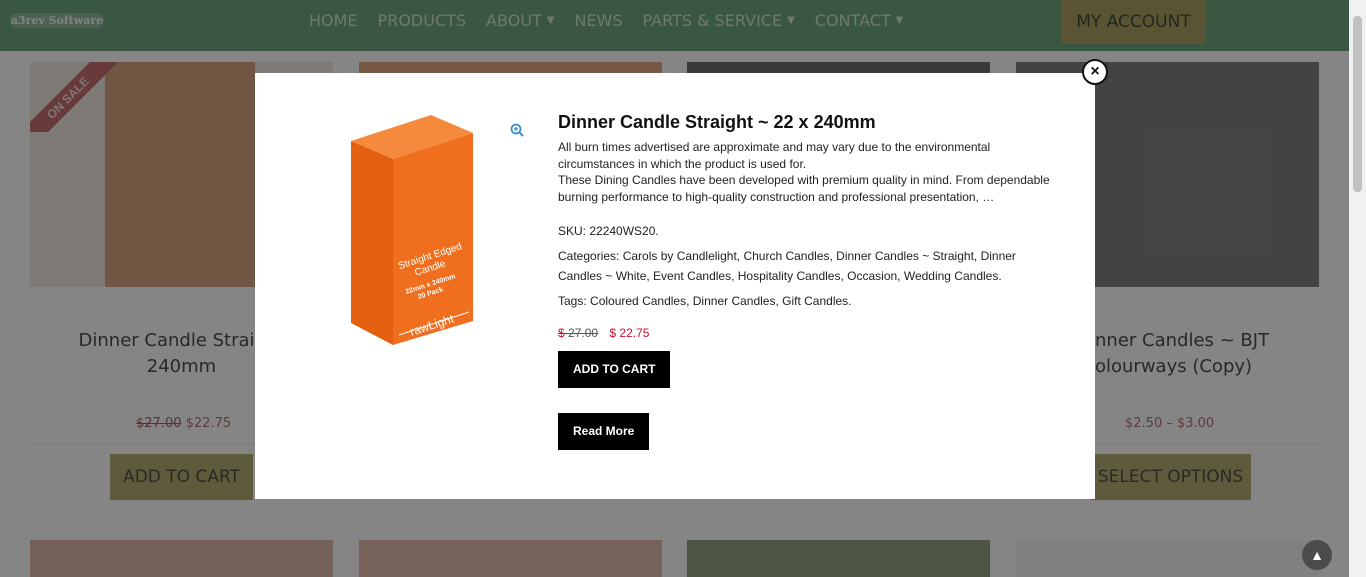 Image resolution: width=1366 pixels, height=577 pixels. I want to click on product-price: $ 27.00 $ 22.75, so click(810, 333).